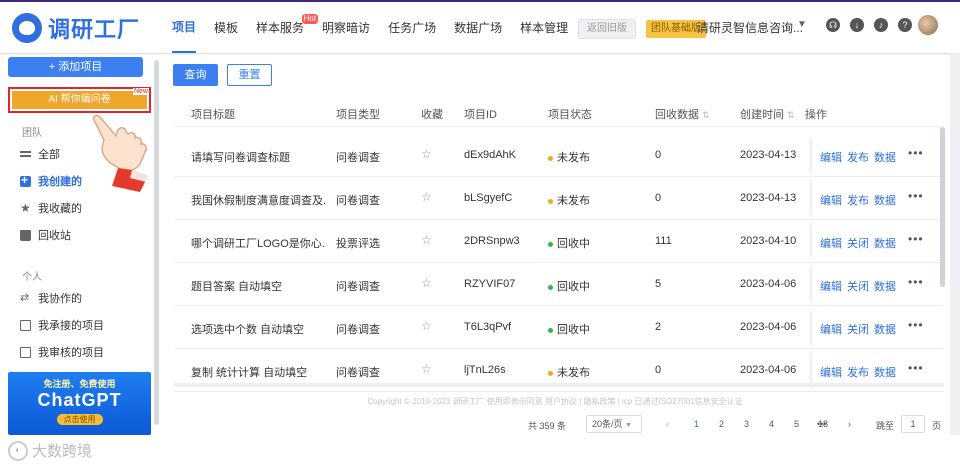  I want to click on table-vertical-scrollbar, so click(942, 207).